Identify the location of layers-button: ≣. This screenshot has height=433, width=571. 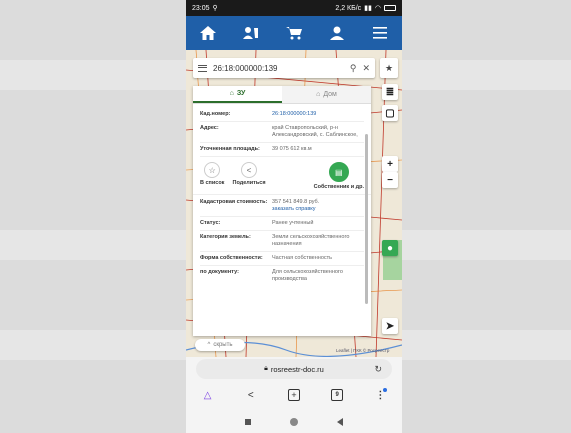
(390, 92).